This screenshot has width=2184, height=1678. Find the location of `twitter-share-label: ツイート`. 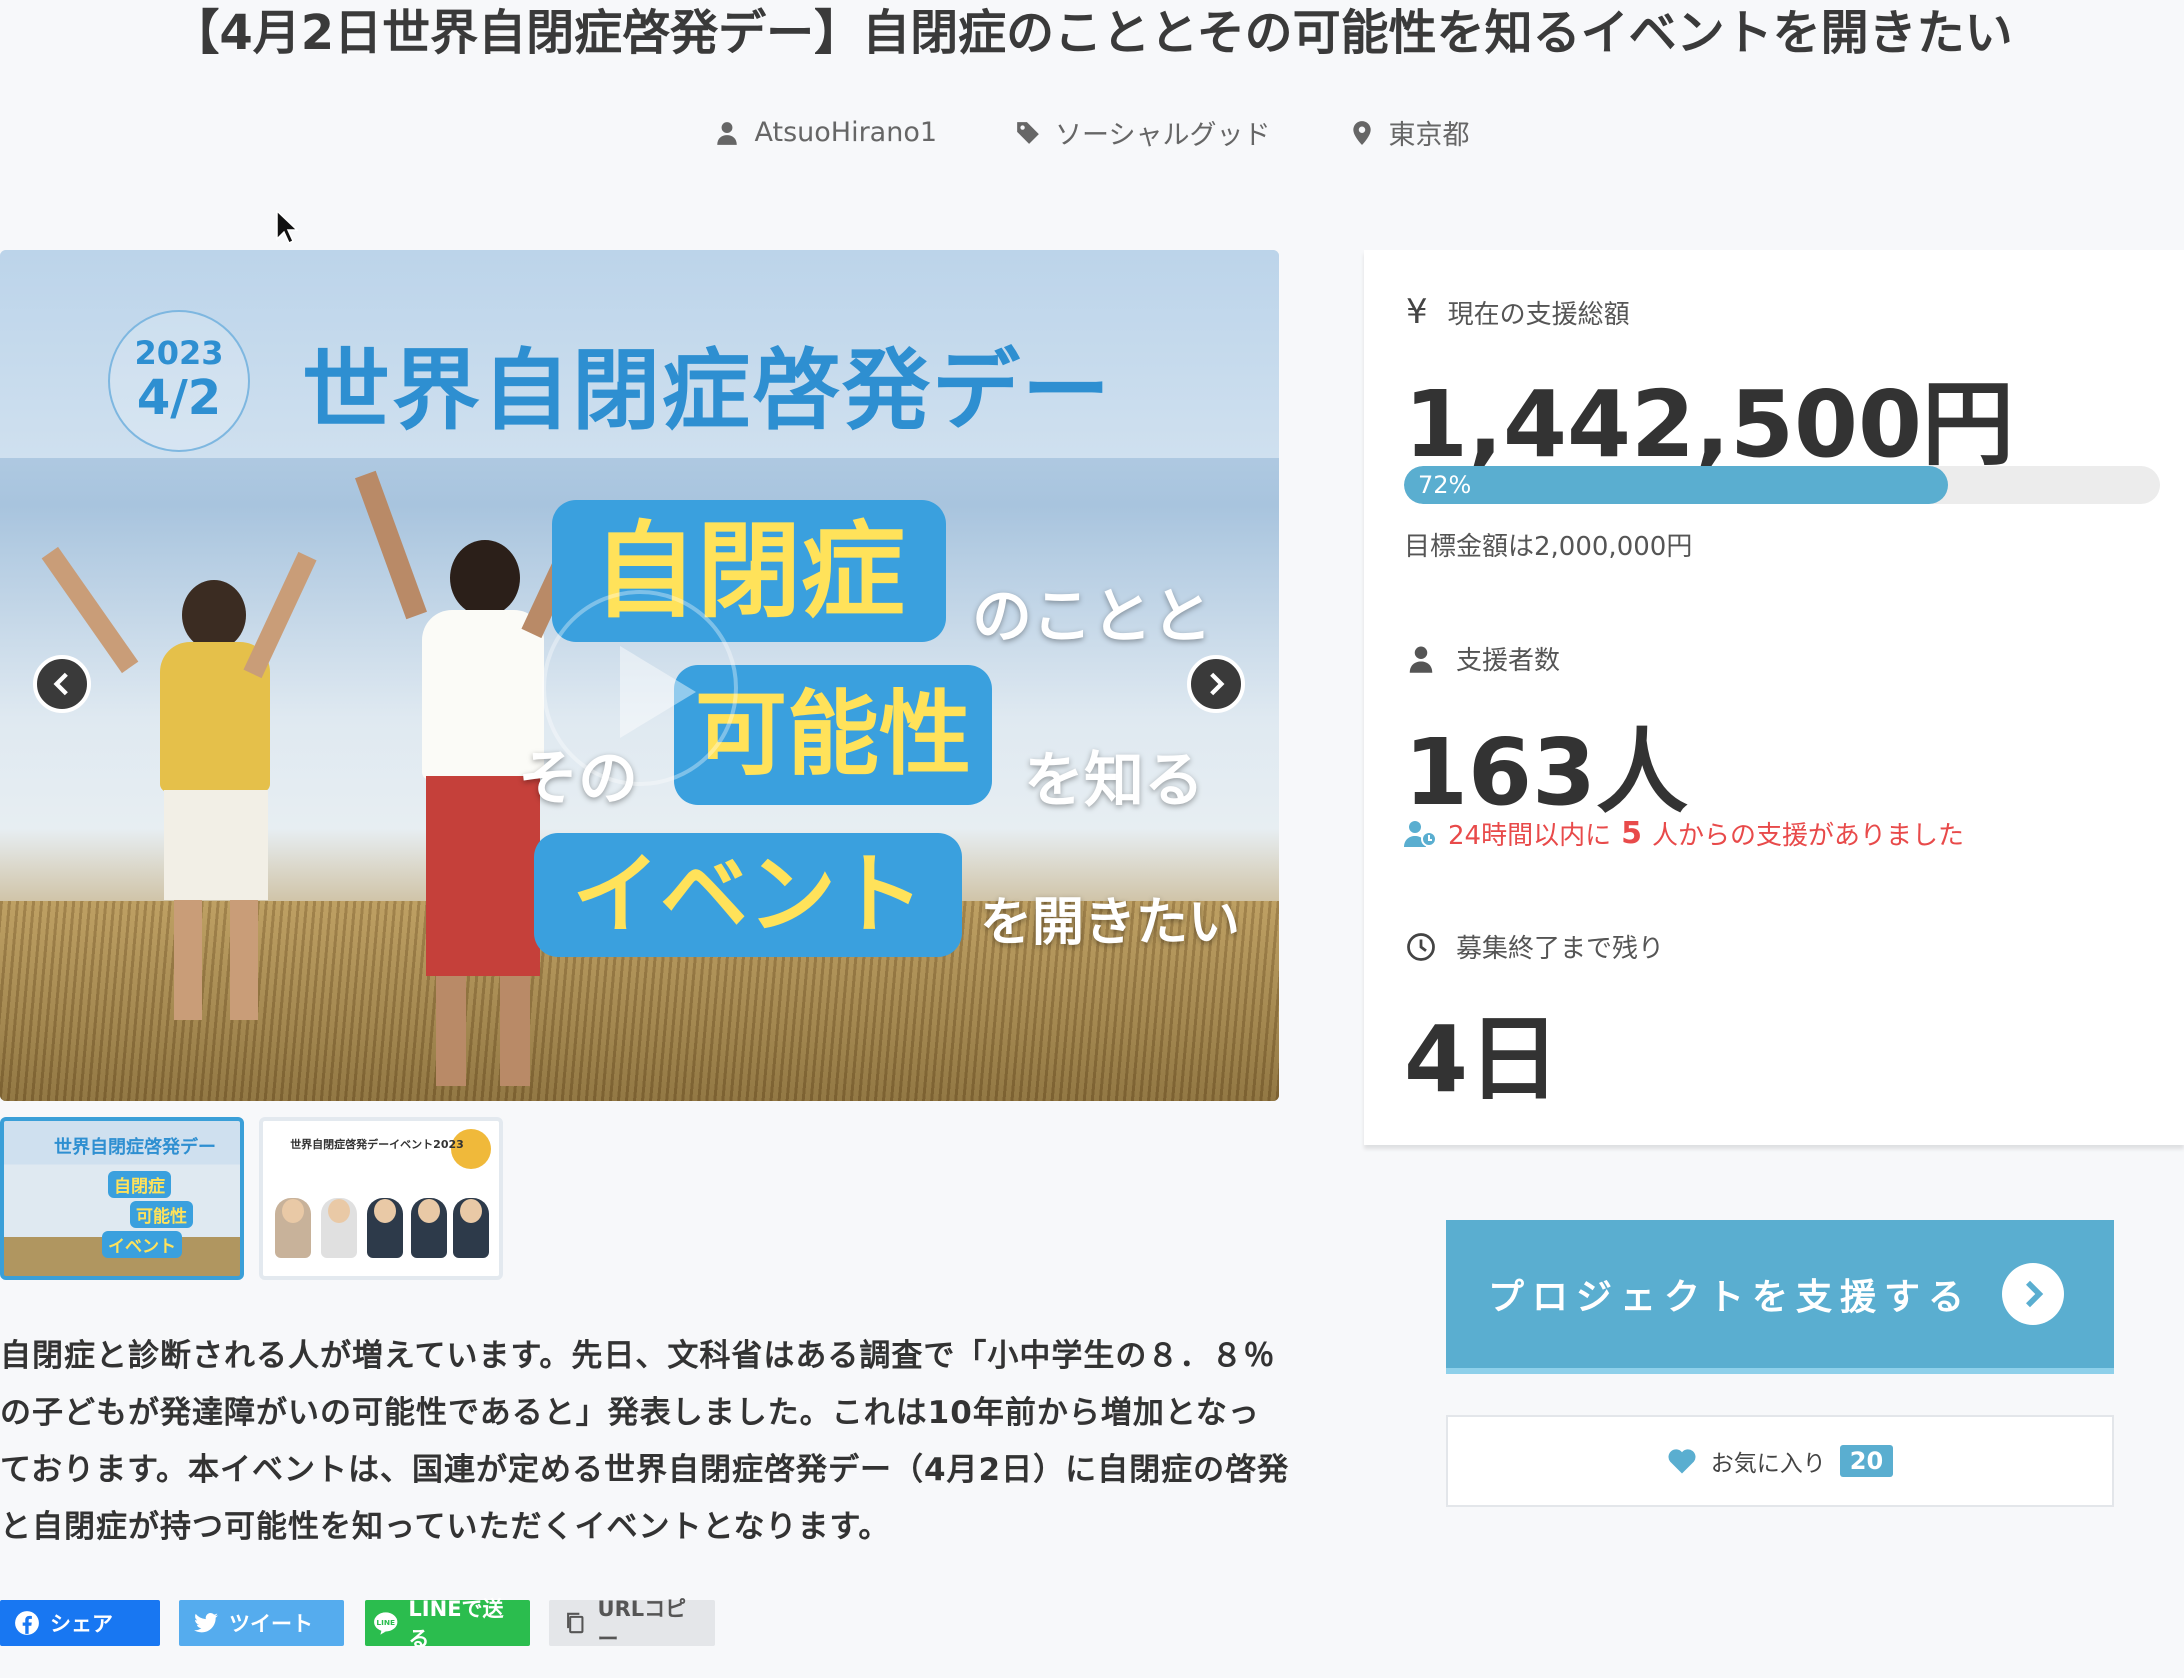

twitter-share-label: ツイート is located at coordinates (271, 1624).